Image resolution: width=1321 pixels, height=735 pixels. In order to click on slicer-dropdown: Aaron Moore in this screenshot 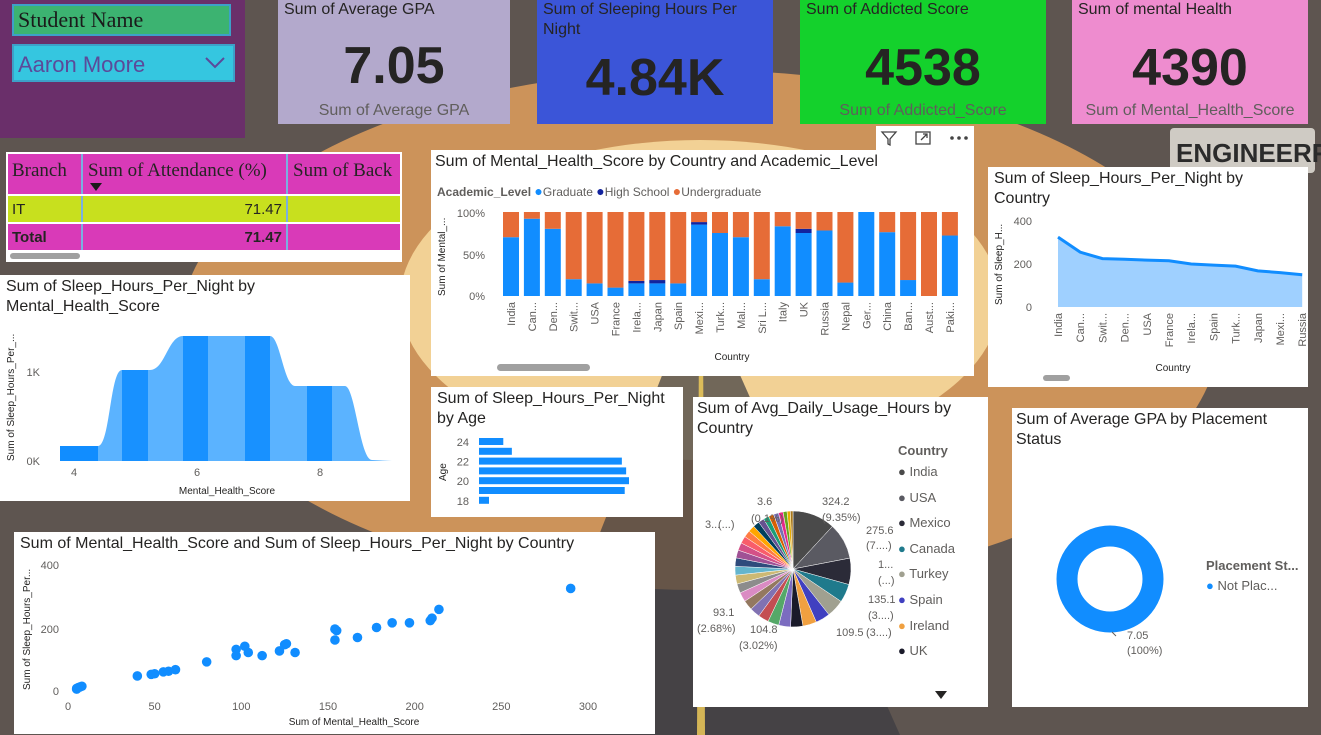, I will do `click(123, 63)`.